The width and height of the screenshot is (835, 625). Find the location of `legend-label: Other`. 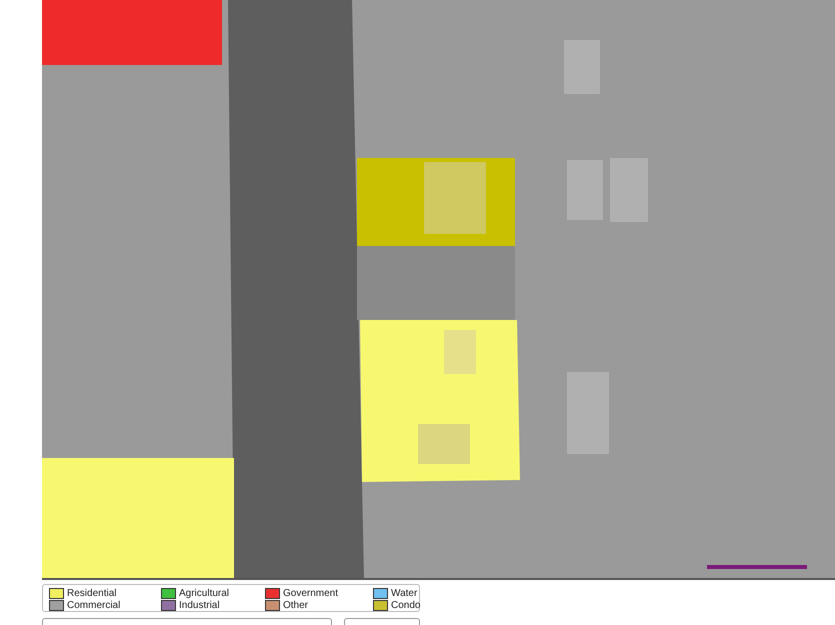

legend-label: Other is located at coordinates (295, 605).